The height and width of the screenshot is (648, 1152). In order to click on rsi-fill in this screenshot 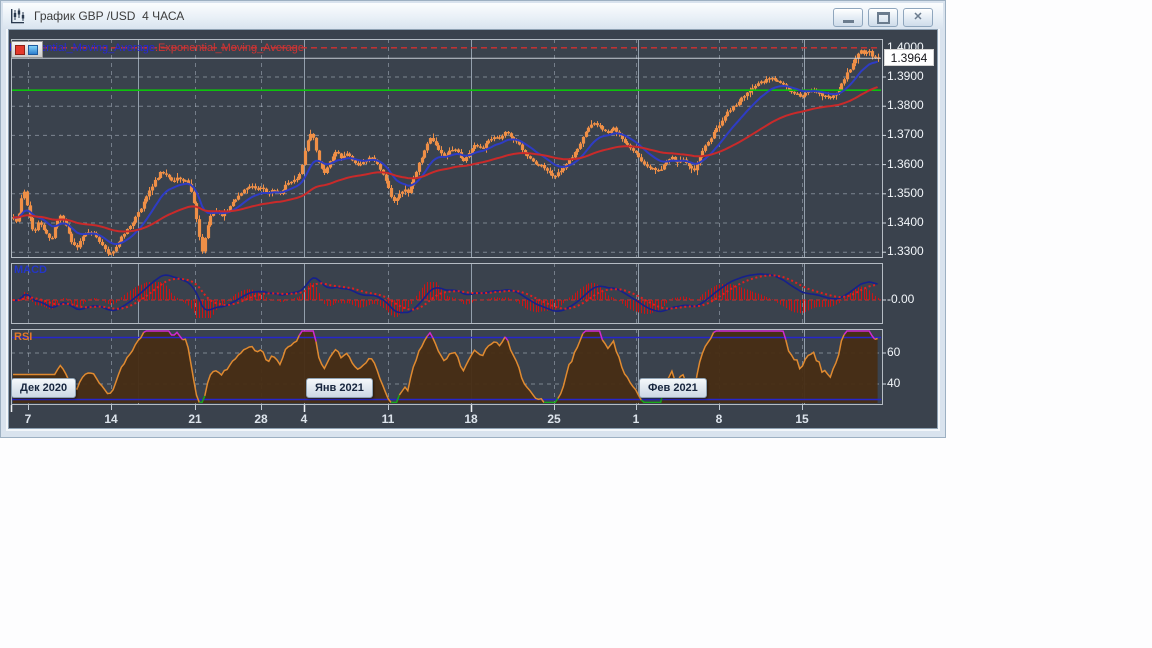, I will do `click(445, 367)`.